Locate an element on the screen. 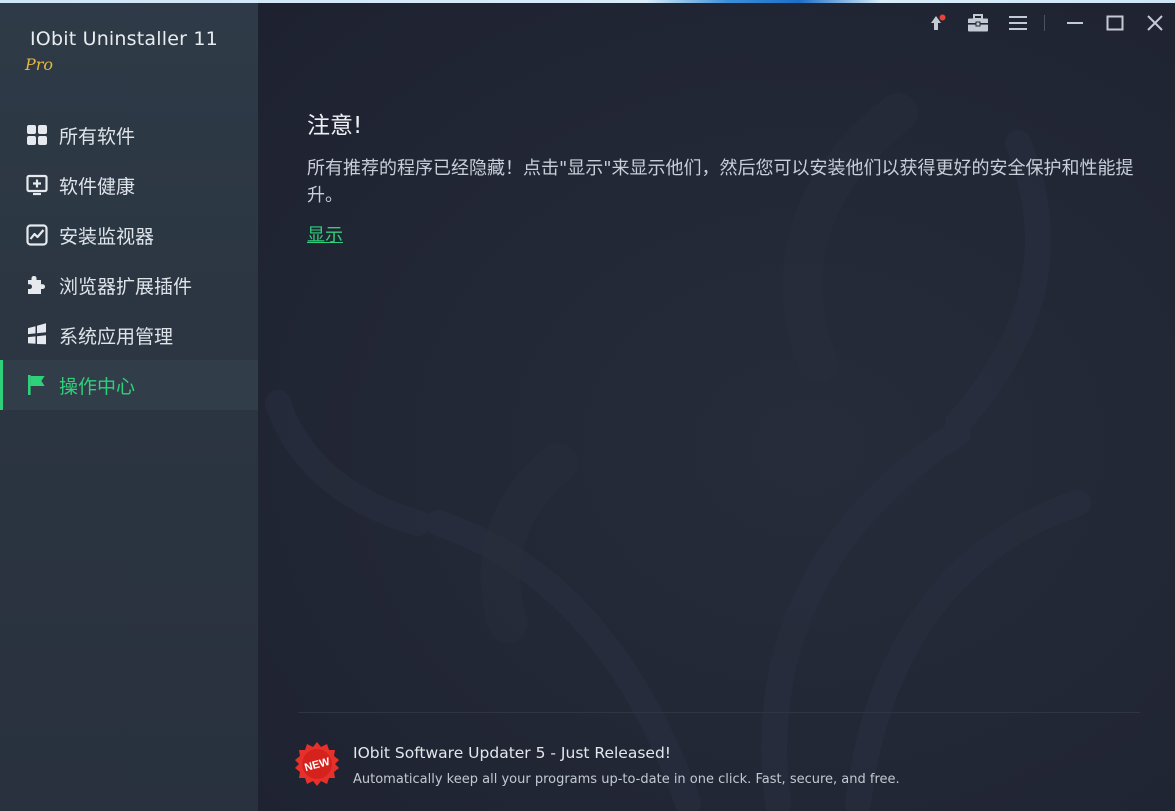 The width and height of the screenshot is (1175, 811). menu-icon is located at coordinates (1018, 23).